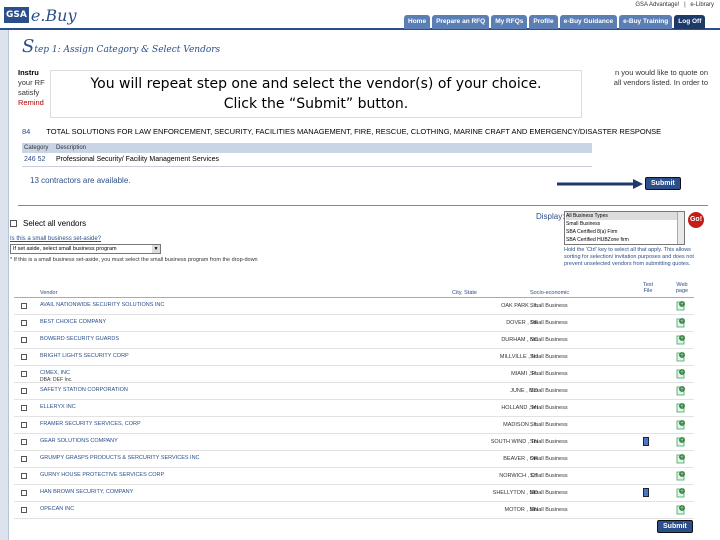  Describe the element at coordinates (84, 390) in the screenshot. I see `vendor-name: SAFETY STATION CORPORATION` at that location.